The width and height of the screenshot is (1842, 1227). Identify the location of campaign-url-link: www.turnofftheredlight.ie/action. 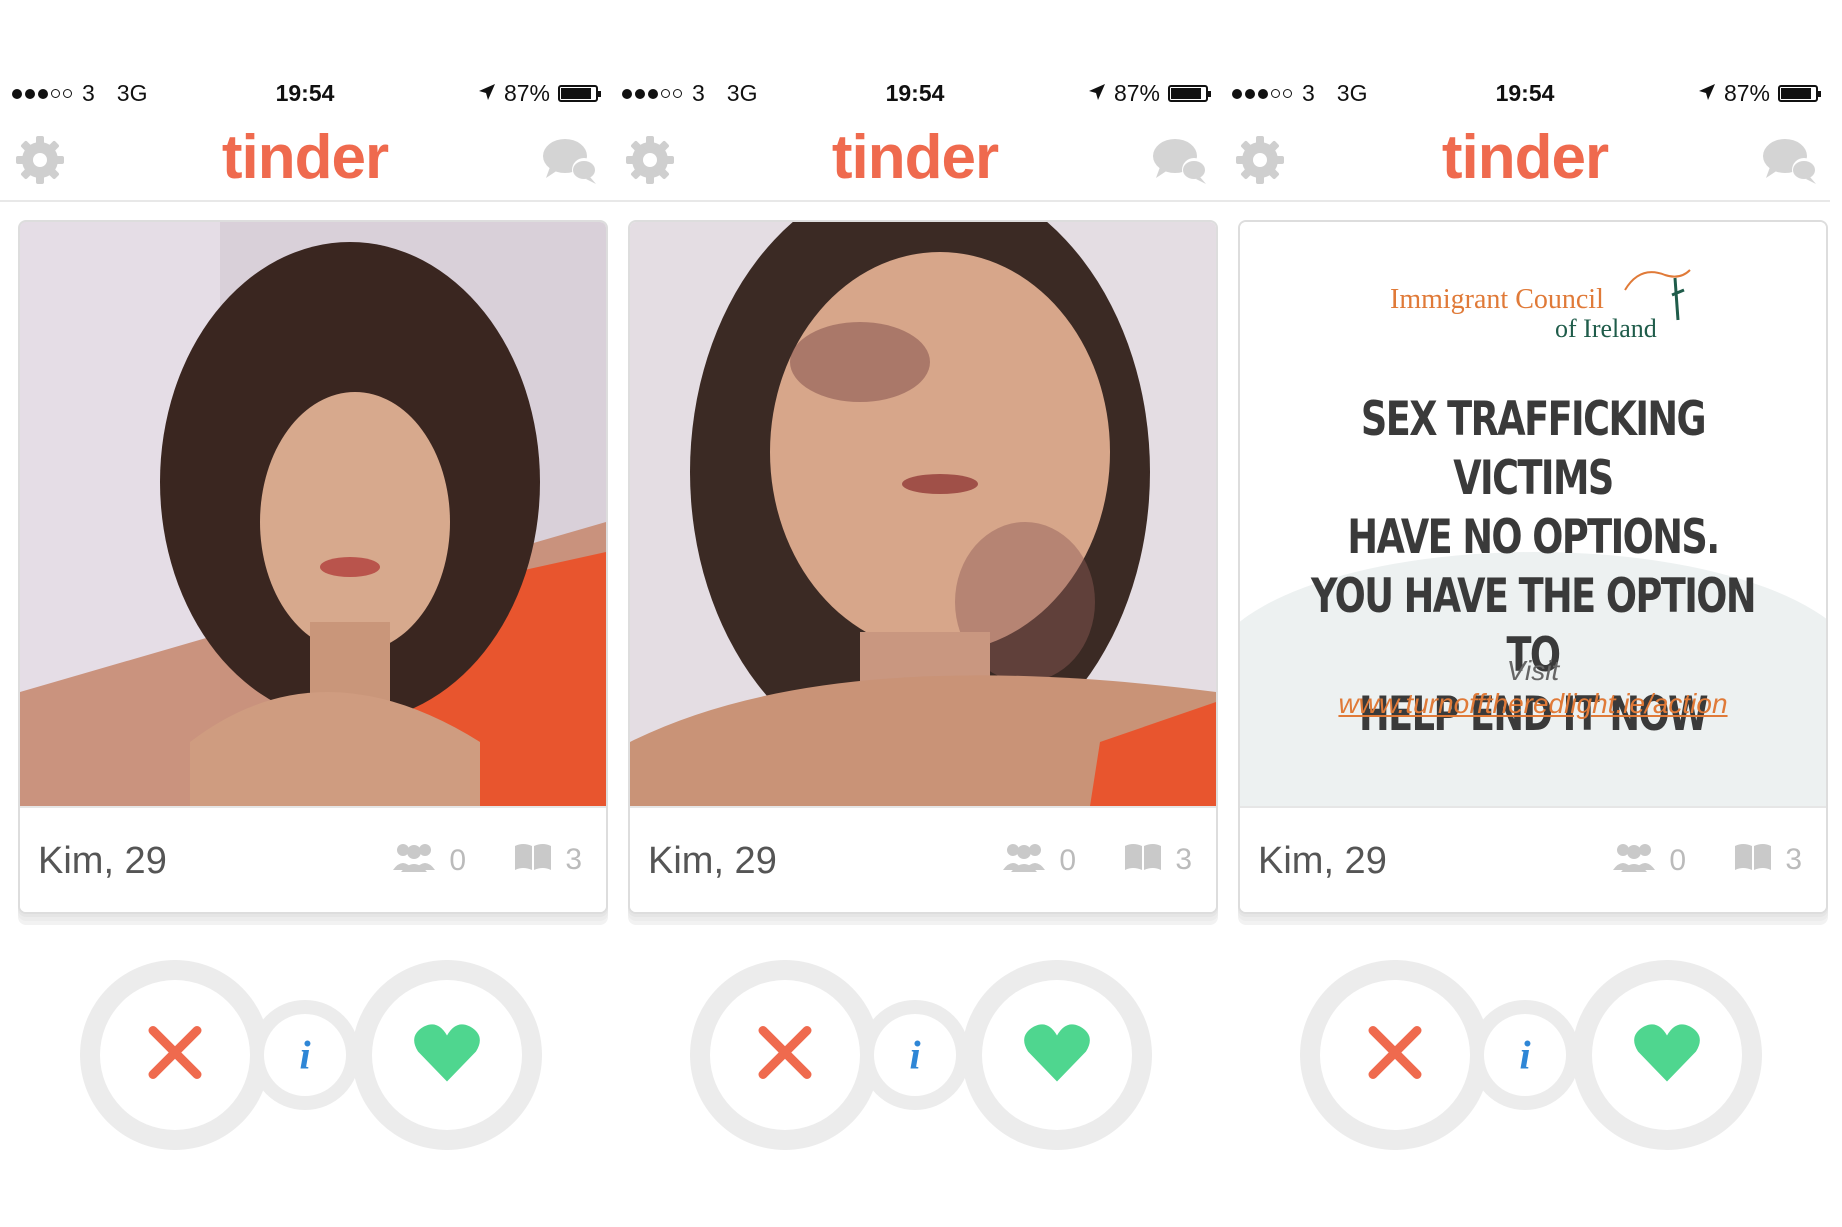
(1533, 704).